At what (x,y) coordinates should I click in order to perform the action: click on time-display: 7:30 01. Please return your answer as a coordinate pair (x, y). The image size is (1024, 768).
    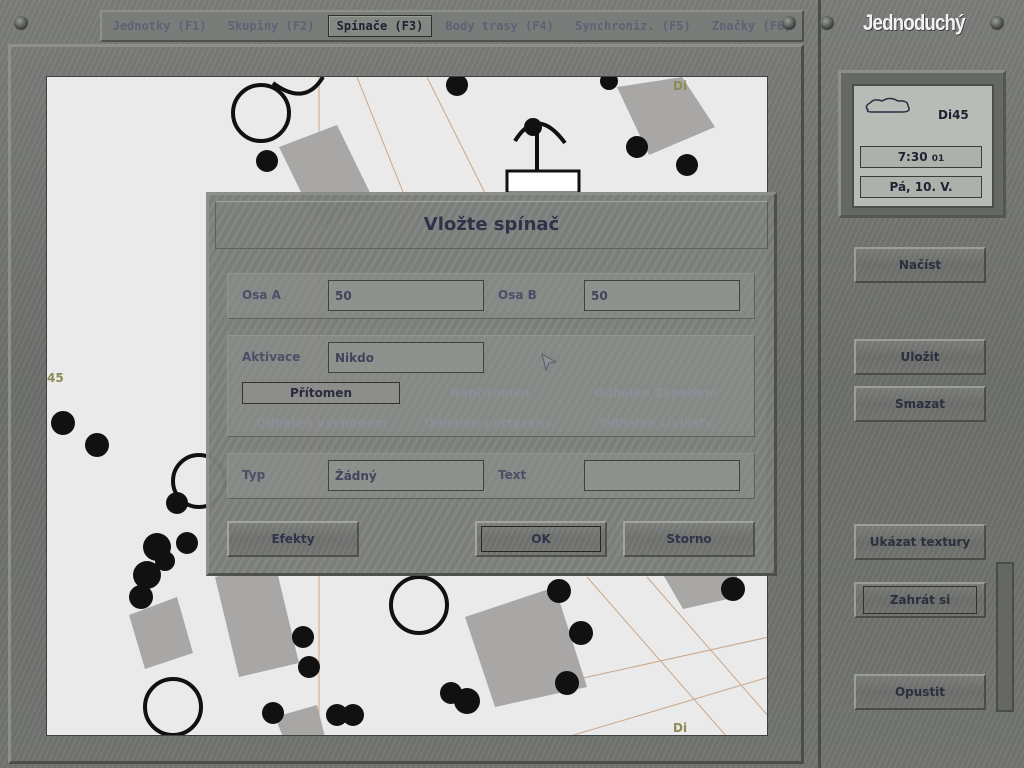
    Looking at the image, I should click on (921, 157).